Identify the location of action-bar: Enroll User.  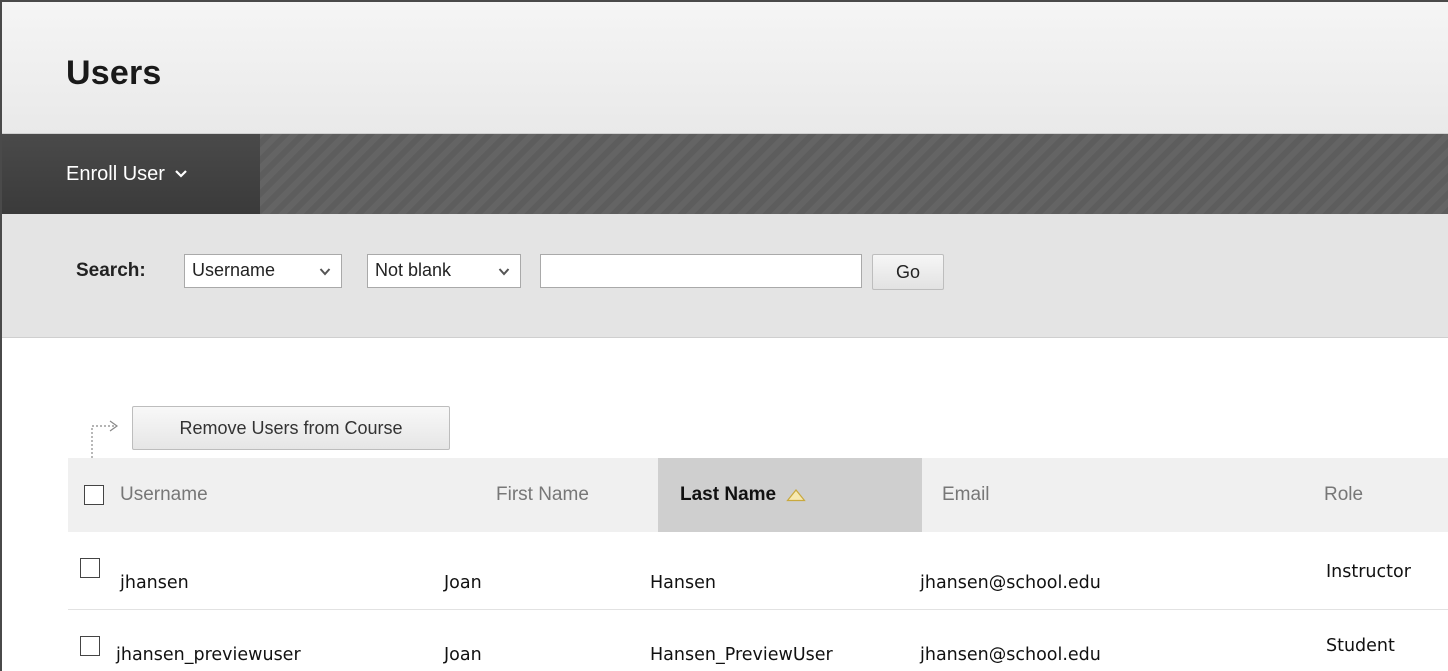
(725, 174).